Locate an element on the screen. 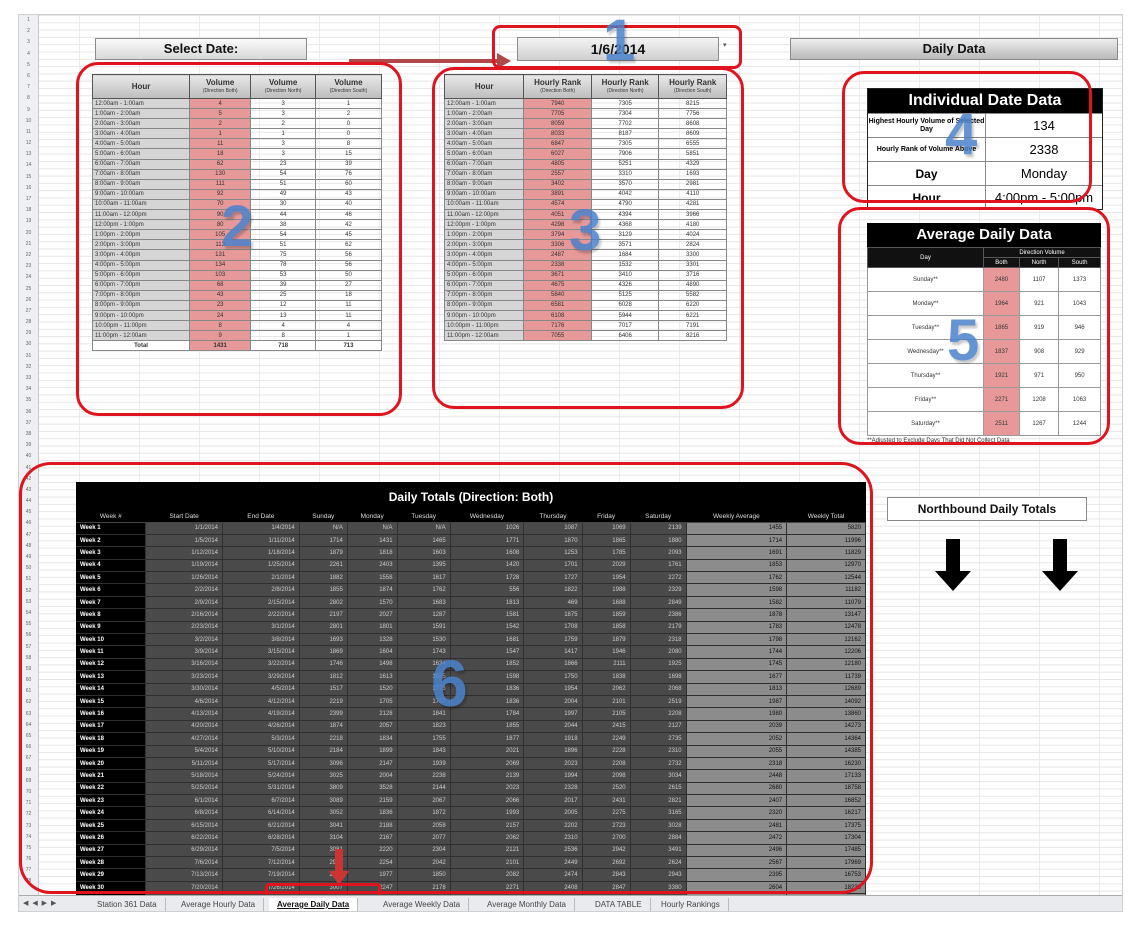 Image resolution: width=1131 pixels, height=930 pixels. value-cell: 2415 is located at coordinates (606, 727).